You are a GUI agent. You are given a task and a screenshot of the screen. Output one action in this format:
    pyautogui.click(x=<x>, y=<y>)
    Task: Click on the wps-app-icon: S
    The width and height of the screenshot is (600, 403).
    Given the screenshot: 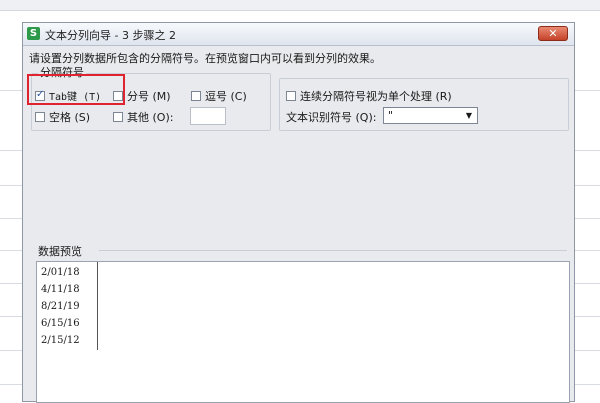 What is the action you would take?
    pyautogui.click(x=33, y=33)
    